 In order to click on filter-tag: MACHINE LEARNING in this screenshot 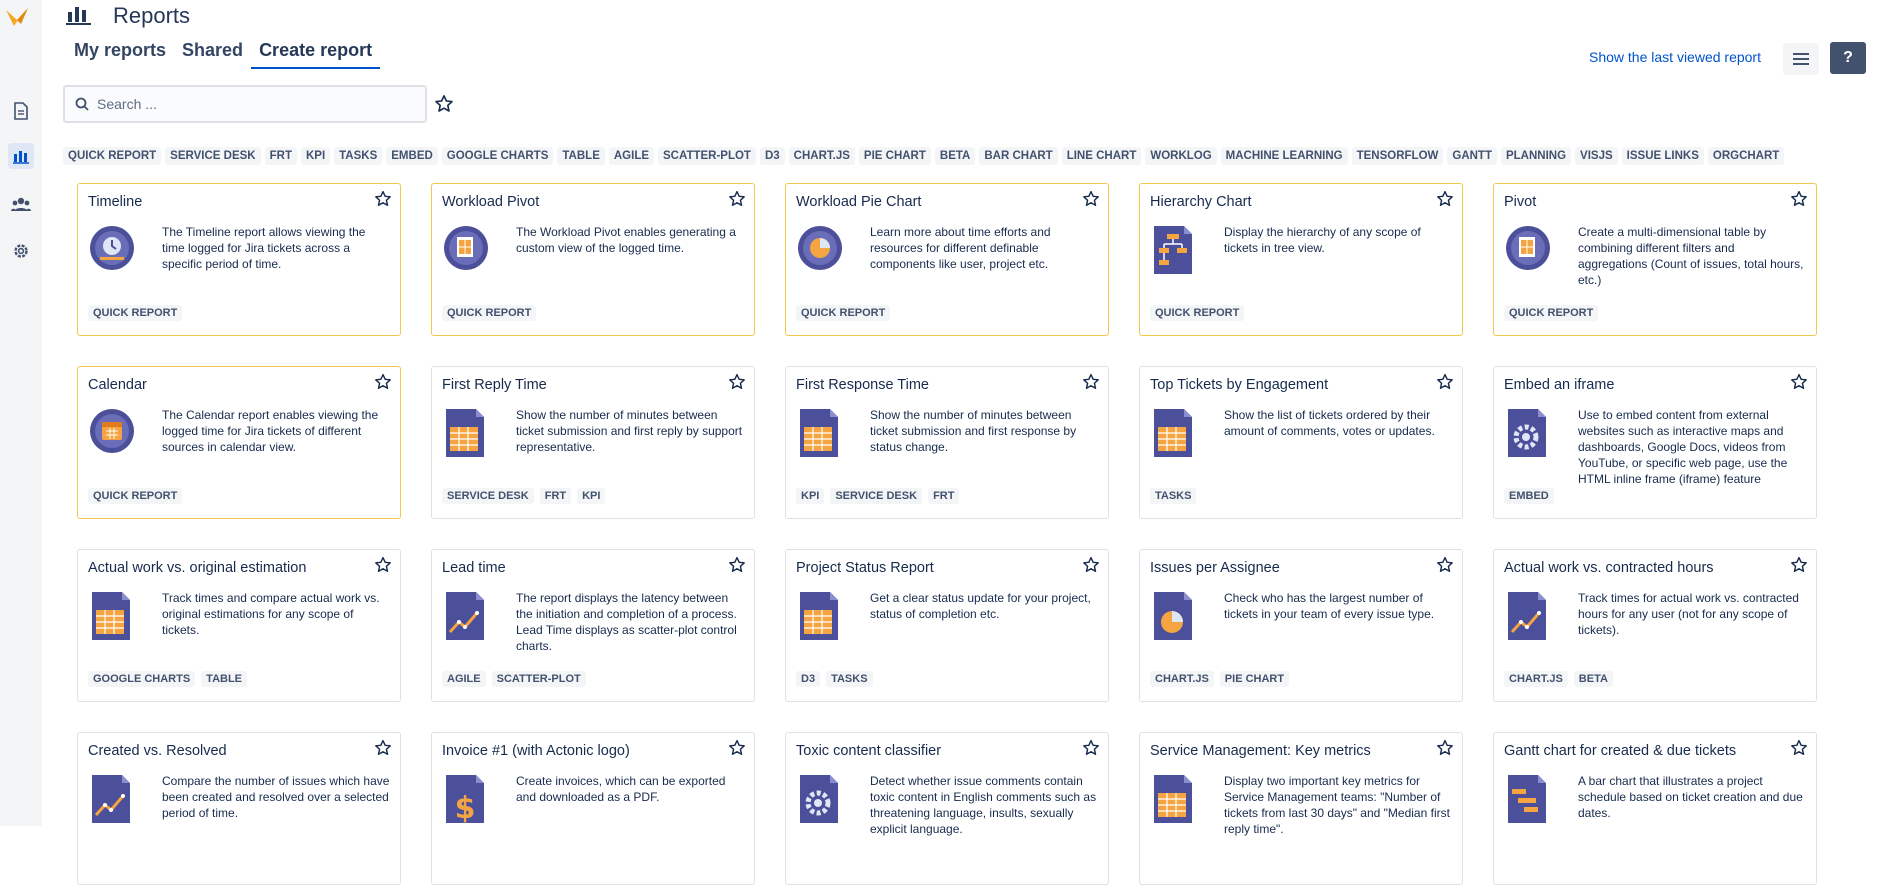, I will do `click(1284, 156)`.